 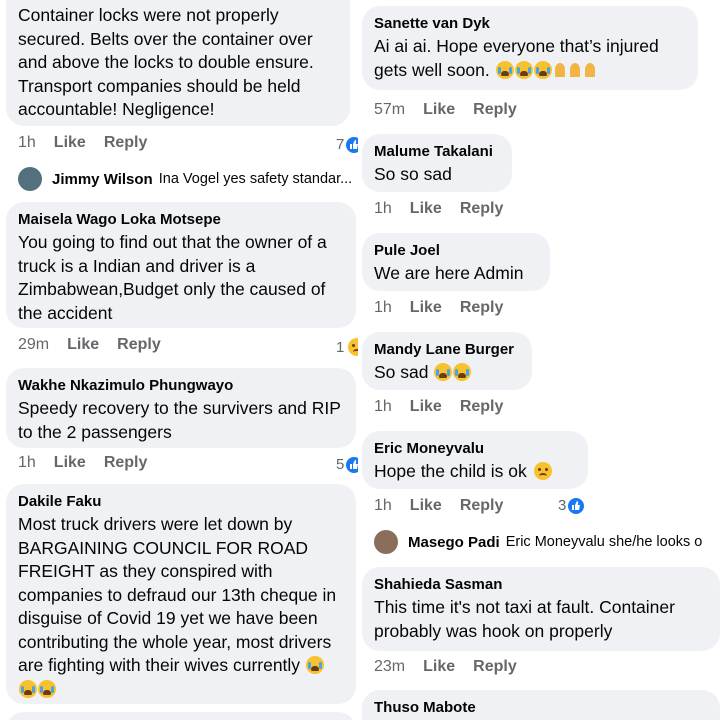 What do you see at coordinates (390, 109) in the screenshot?
I see `comment-time: 57m` at bounding box center [390, 109].